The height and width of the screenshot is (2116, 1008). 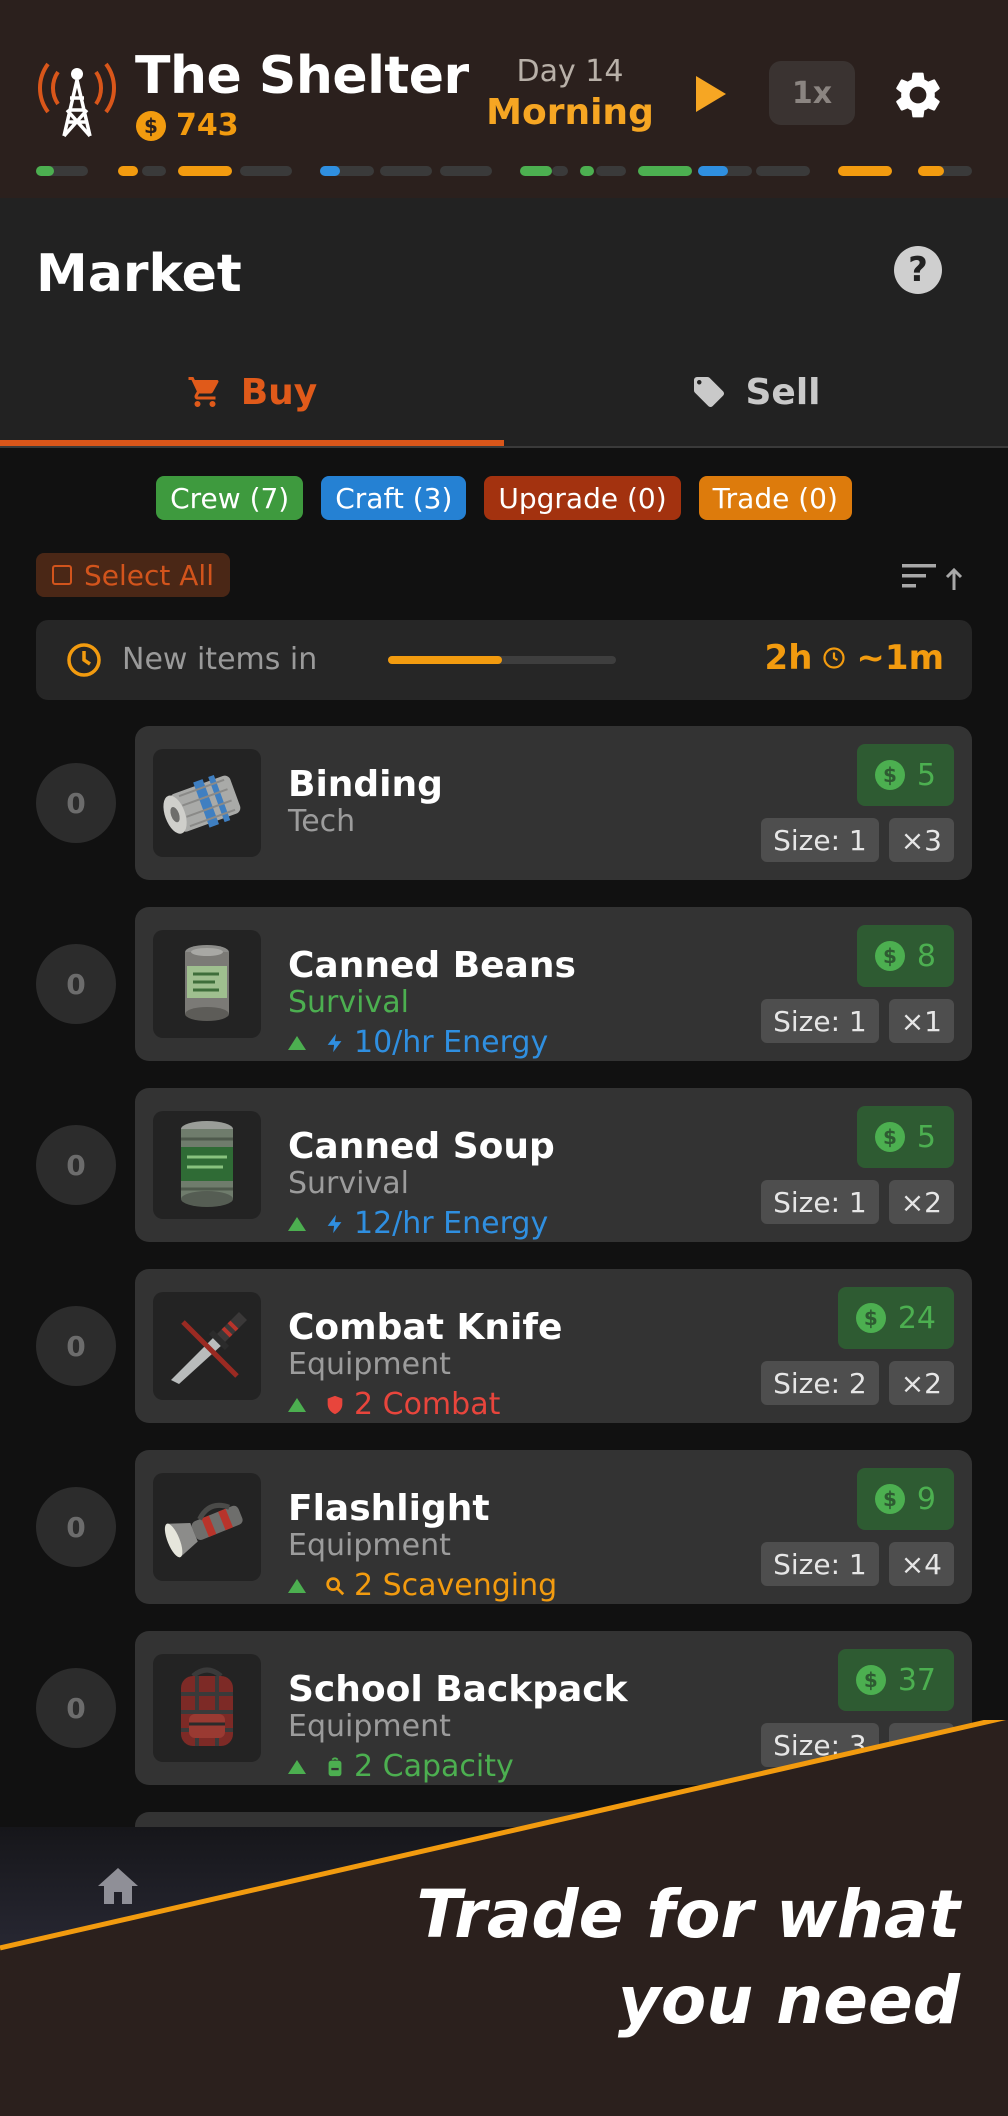 I want to click on price-value: 8, so click(x=926, y=956).